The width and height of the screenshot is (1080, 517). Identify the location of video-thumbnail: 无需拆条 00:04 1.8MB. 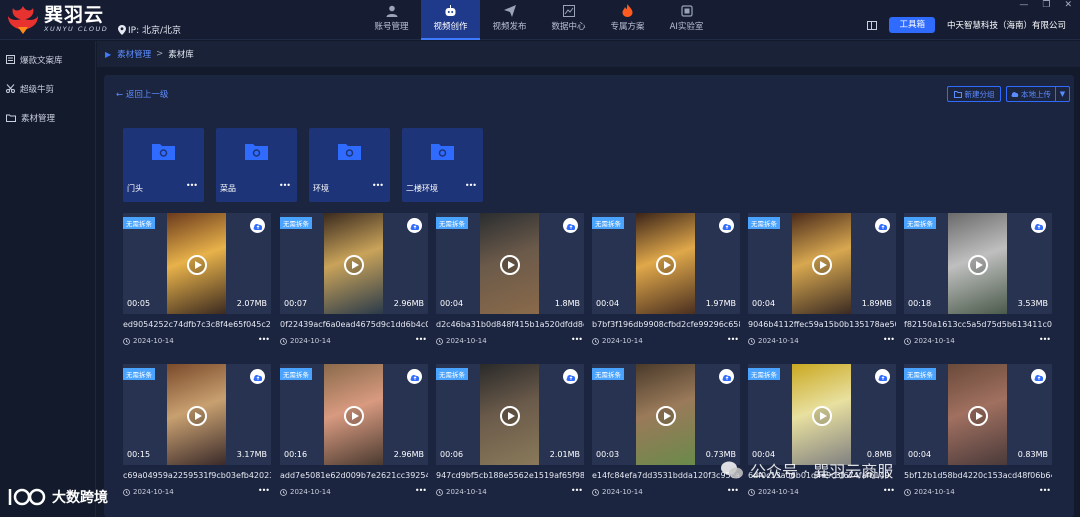
(510, 263).